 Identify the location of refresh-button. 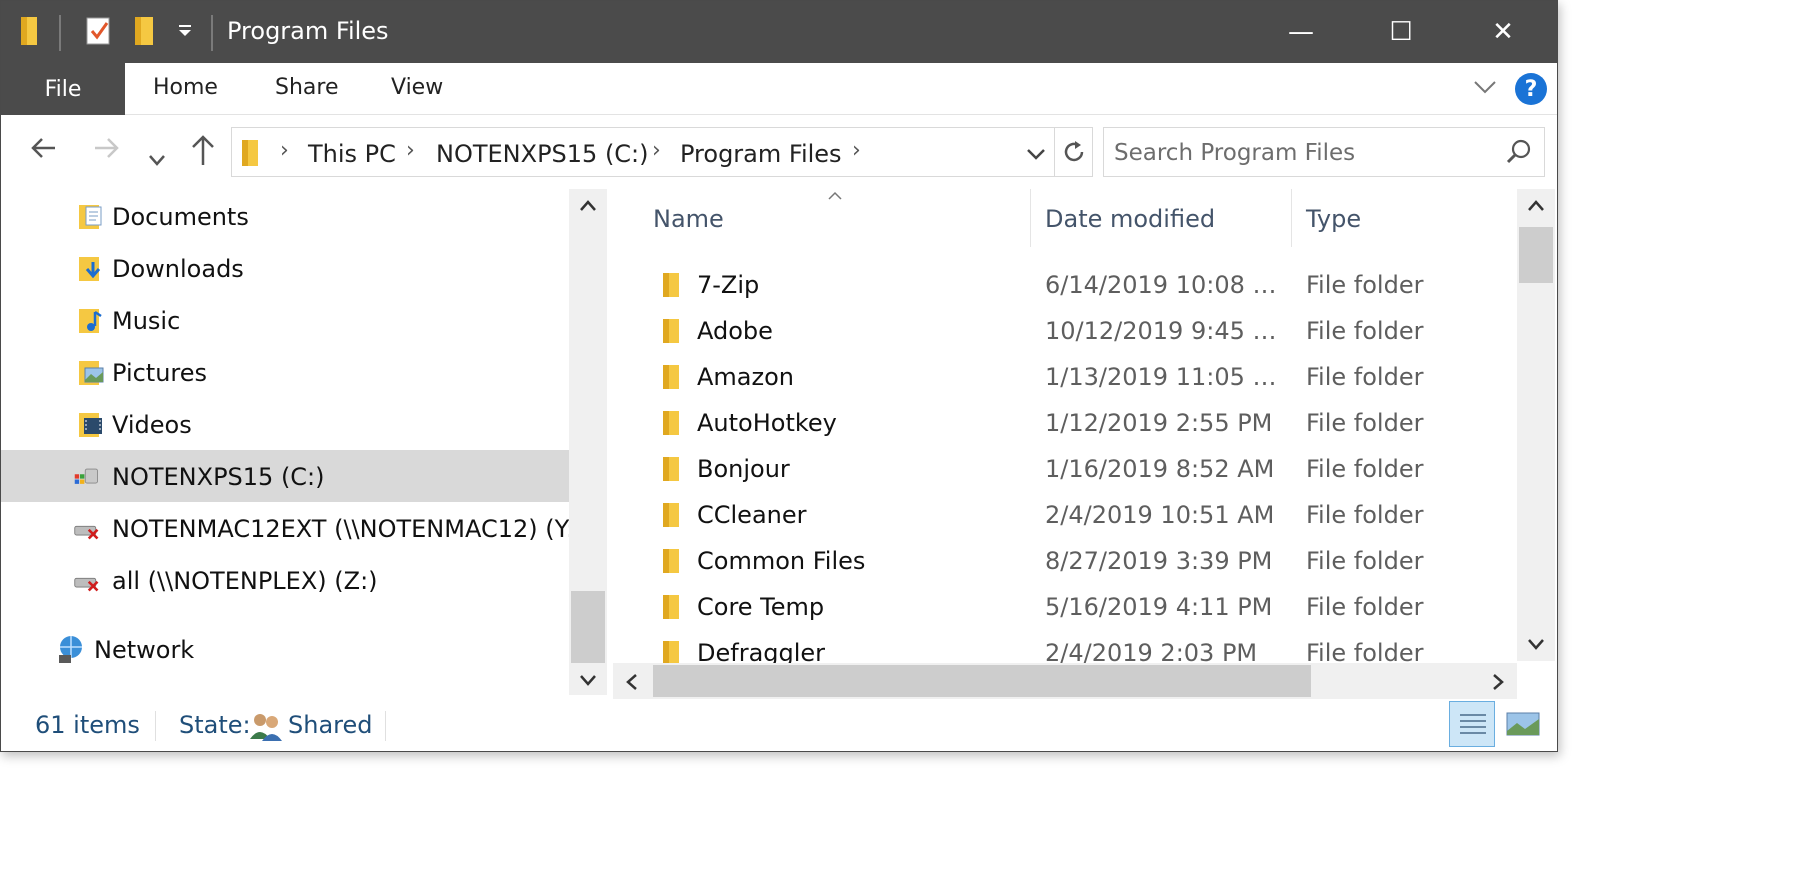
(1074, 152).